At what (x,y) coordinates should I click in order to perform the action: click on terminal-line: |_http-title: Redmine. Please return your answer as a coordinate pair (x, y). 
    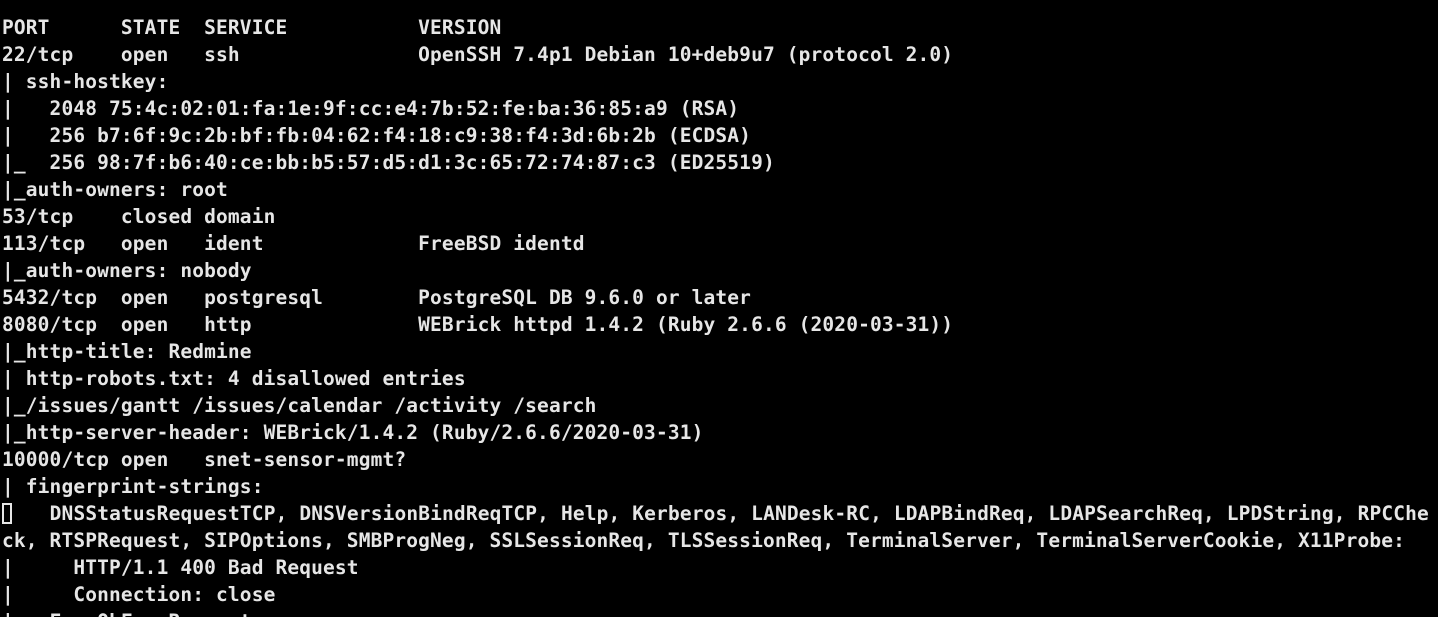
    Looking at the image, I should click on (127, 351).